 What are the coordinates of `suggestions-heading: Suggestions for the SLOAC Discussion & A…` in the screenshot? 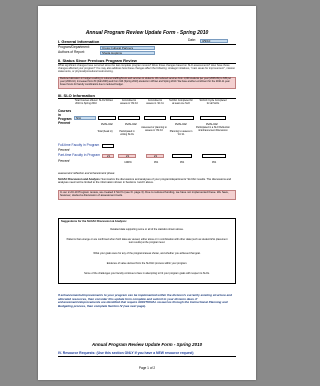 It's located at (94, 221).